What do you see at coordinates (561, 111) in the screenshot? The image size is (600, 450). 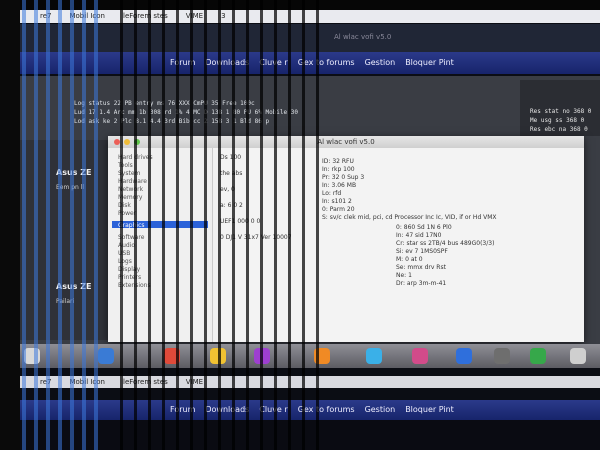 I see `stat-row: Res stat no 368 0` at bounding box center [561, 111].